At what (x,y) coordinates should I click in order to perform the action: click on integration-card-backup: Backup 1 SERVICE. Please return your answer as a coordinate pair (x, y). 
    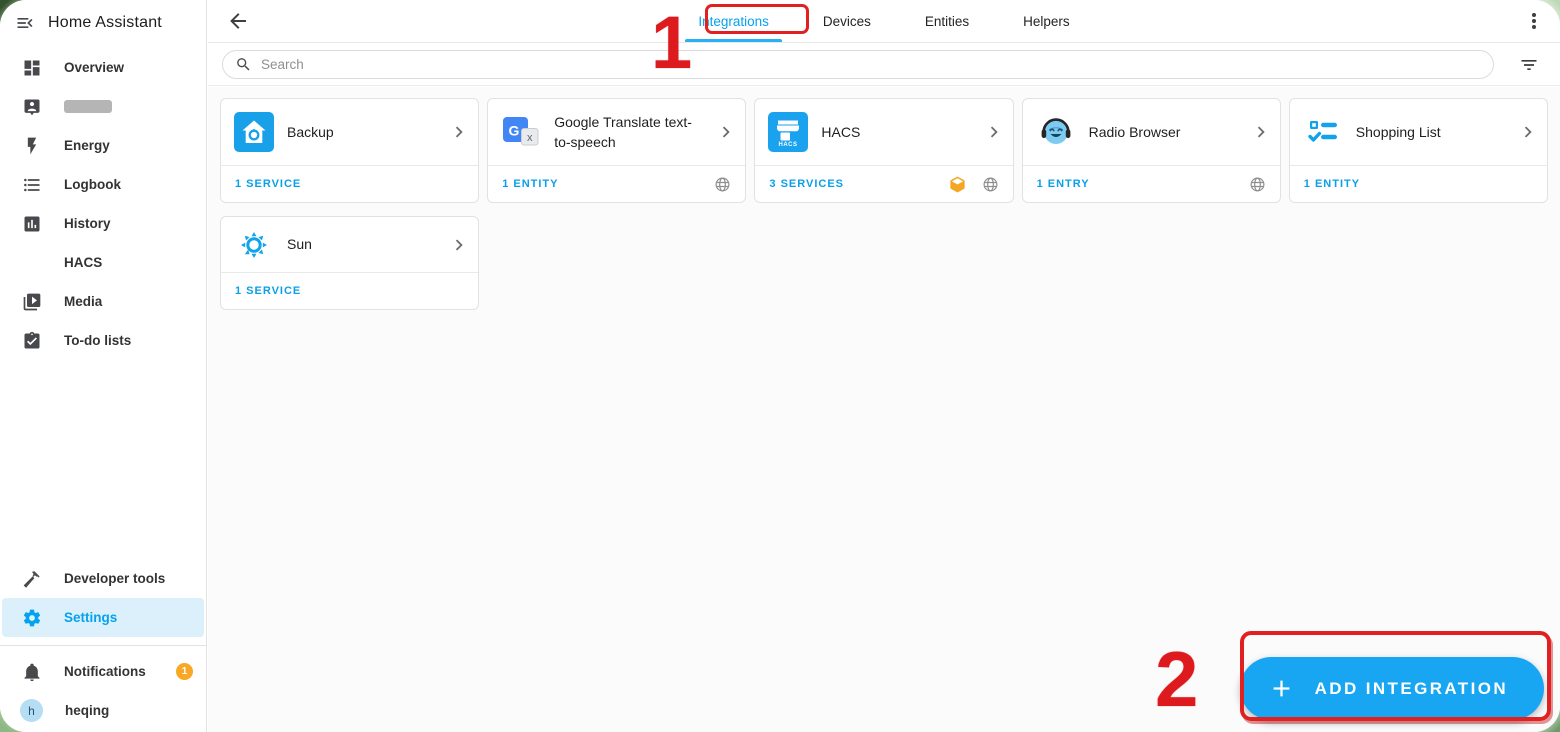
    Looking at the image, I should click on (350, 150).